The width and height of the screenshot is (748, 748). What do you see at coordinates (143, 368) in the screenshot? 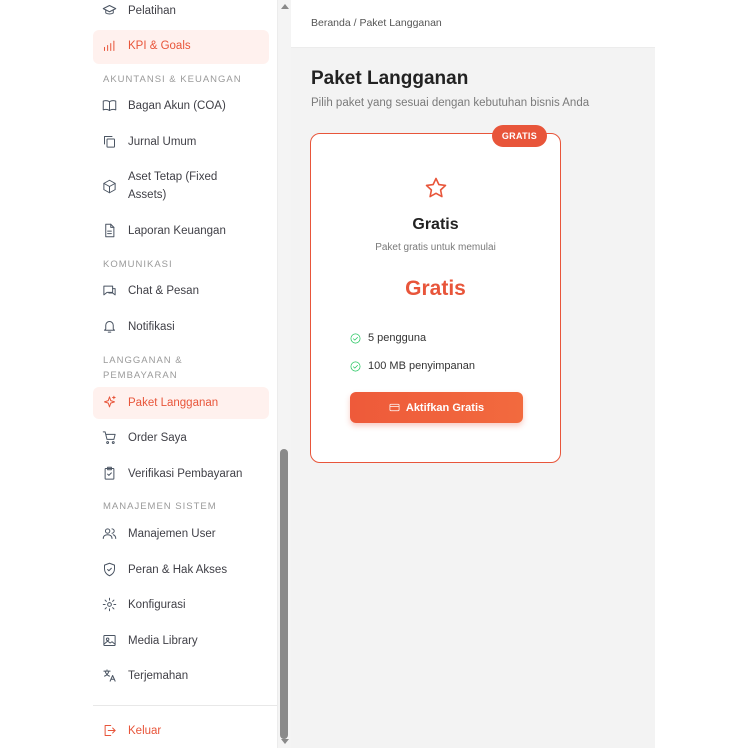
I see `section-langganan: LANGGANAN & PEMBAYARAN` at bounding box center [143, 368].